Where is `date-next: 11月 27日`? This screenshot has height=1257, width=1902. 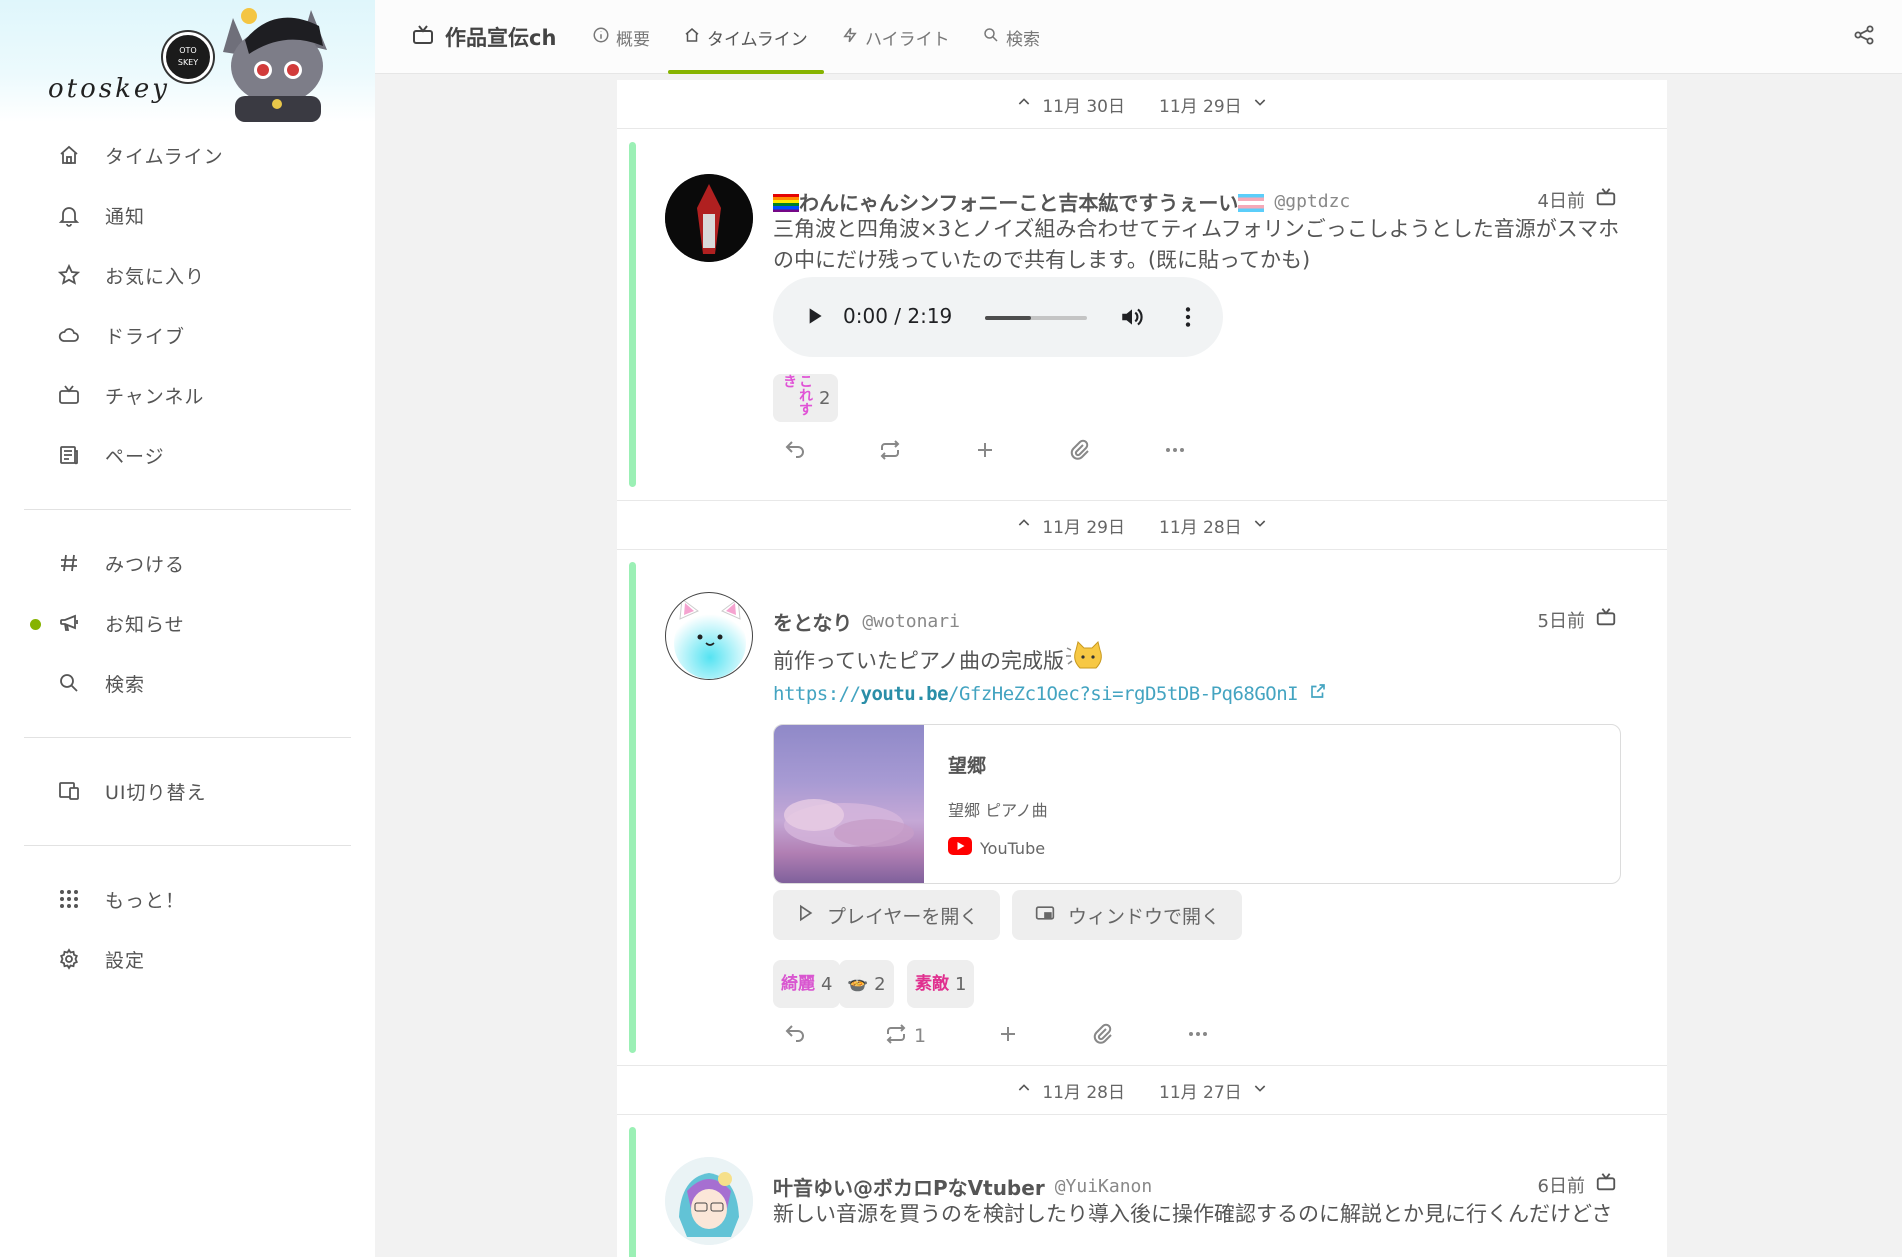
date-next: 11月 27日 is located at coordinates (1200, 1092).